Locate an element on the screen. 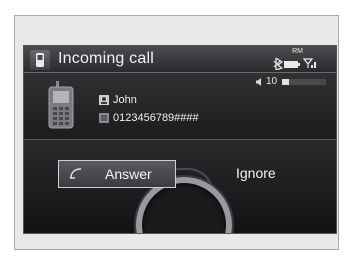 The height and width of the screenshot is (267, 356). signal-icon is located at coordinates (309, 63).